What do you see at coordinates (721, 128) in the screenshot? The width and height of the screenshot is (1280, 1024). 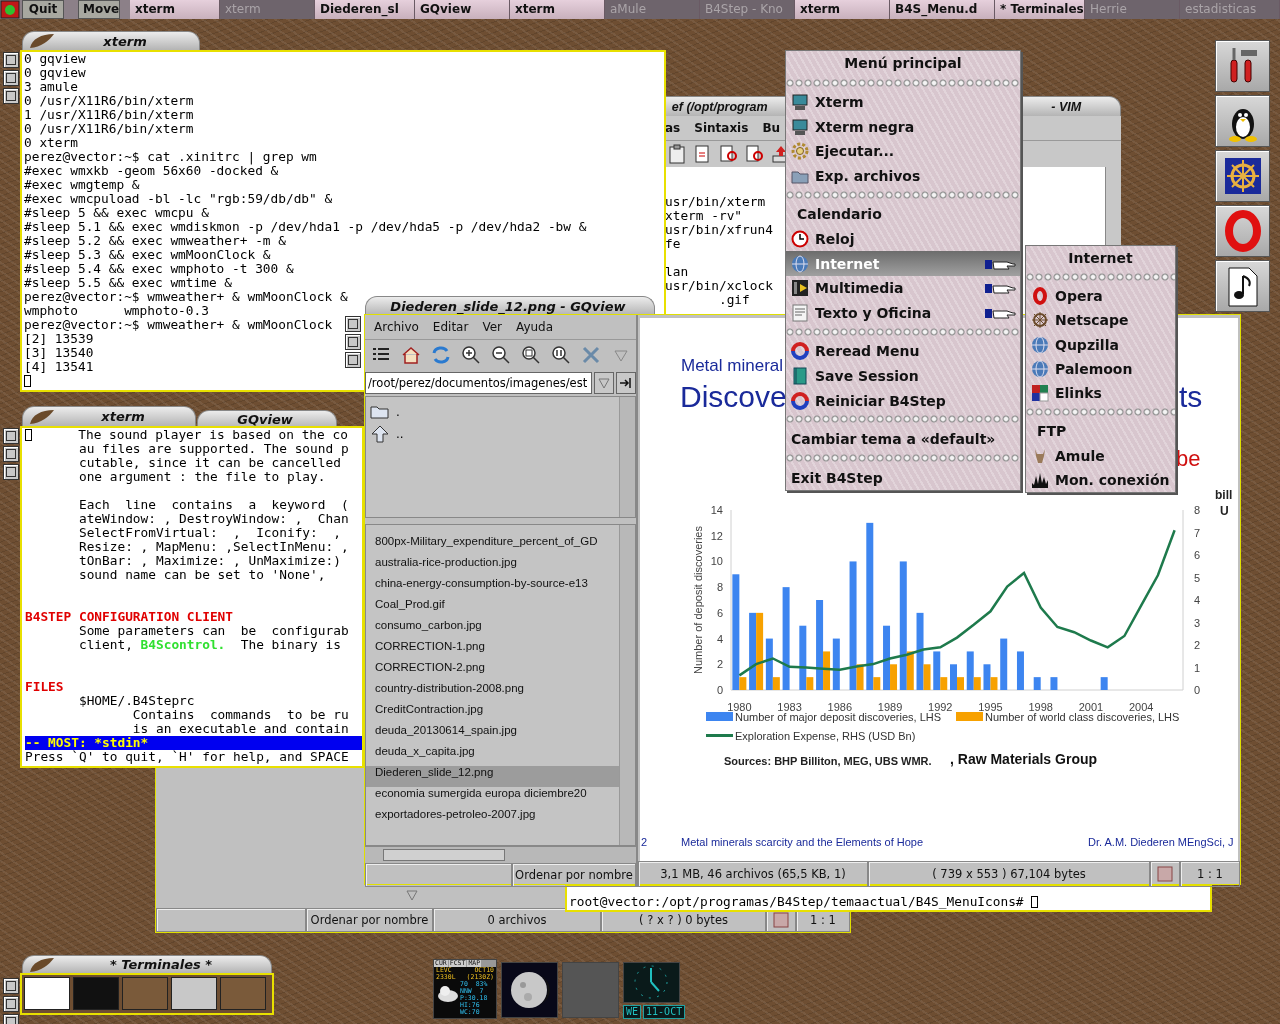 I see `menu-item: Sintaxis` at bounding box center [721, 128].